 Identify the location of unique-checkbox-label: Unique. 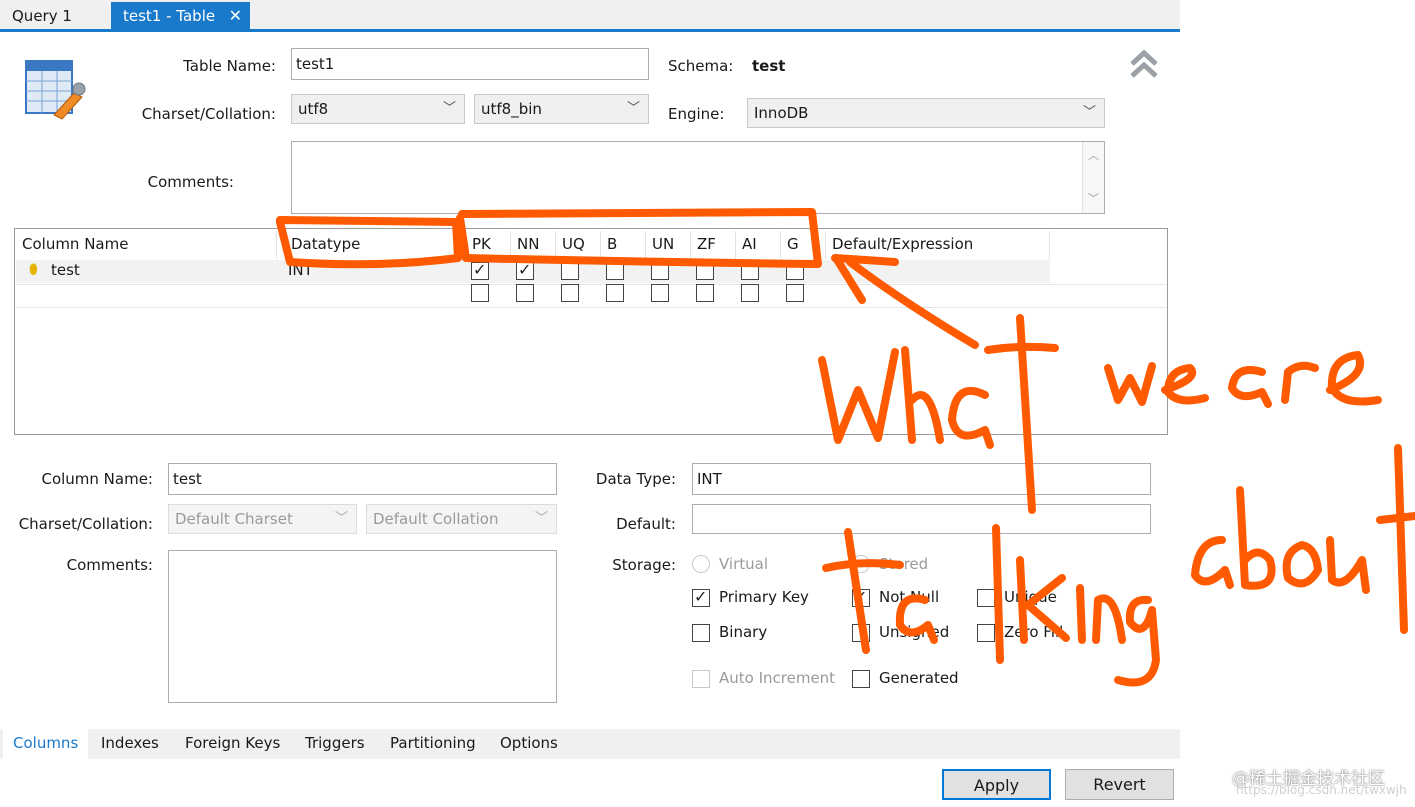
(1030, 597).